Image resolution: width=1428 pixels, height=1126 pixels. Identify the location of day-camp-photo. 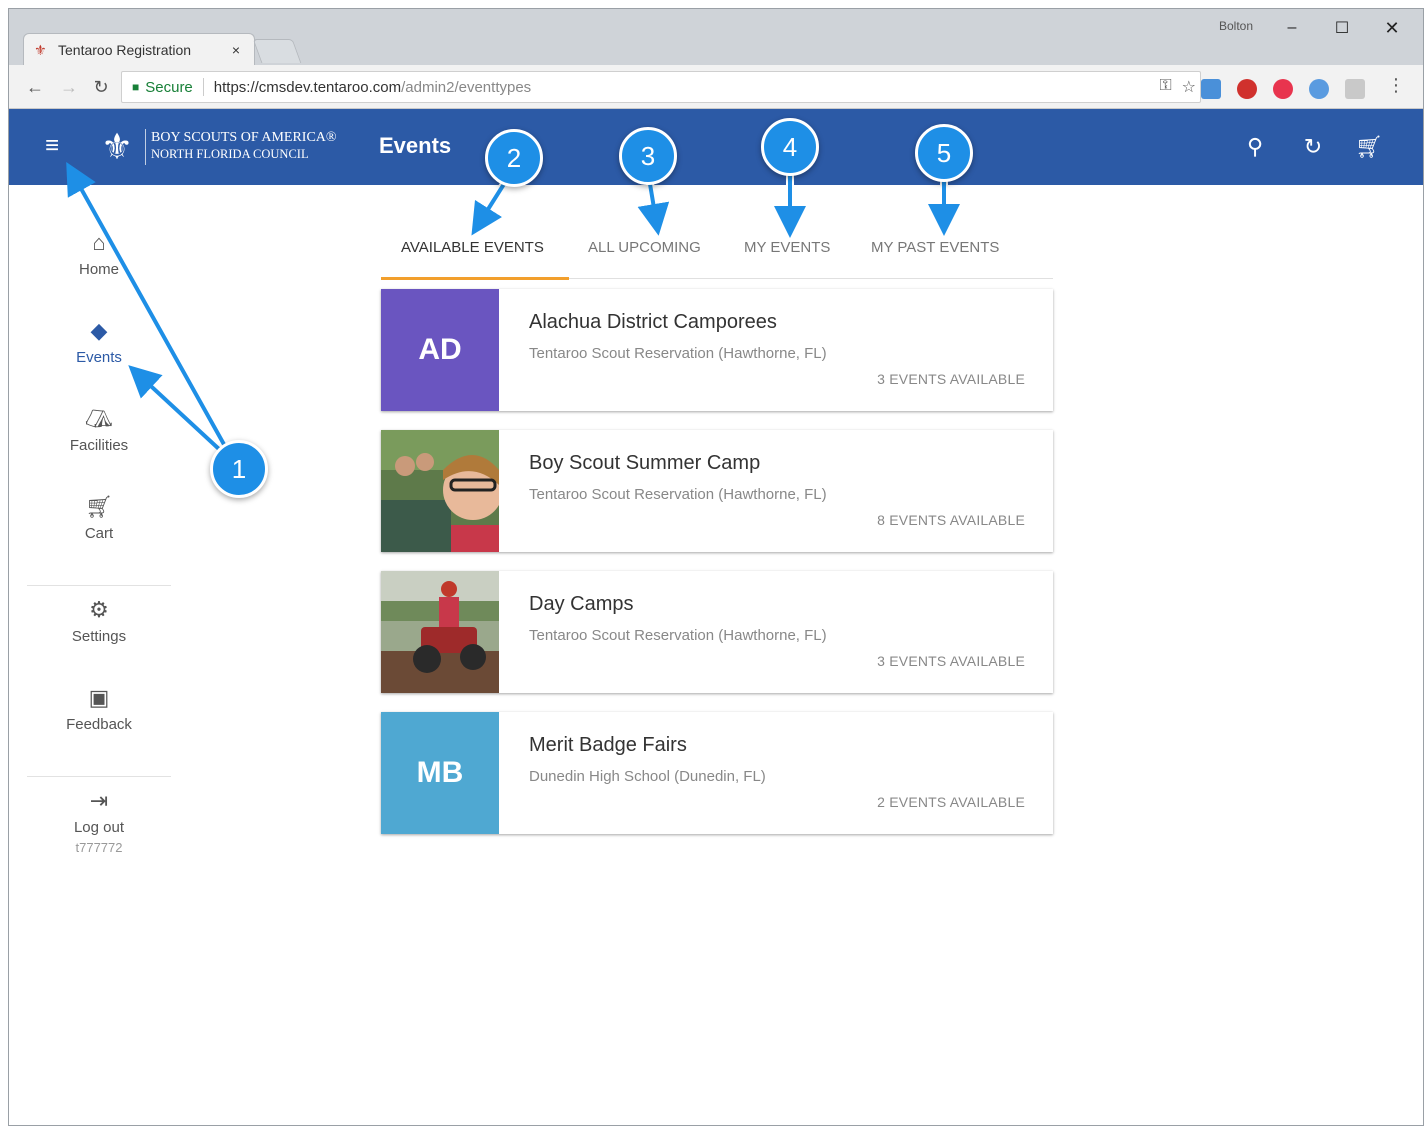
(440, 632).